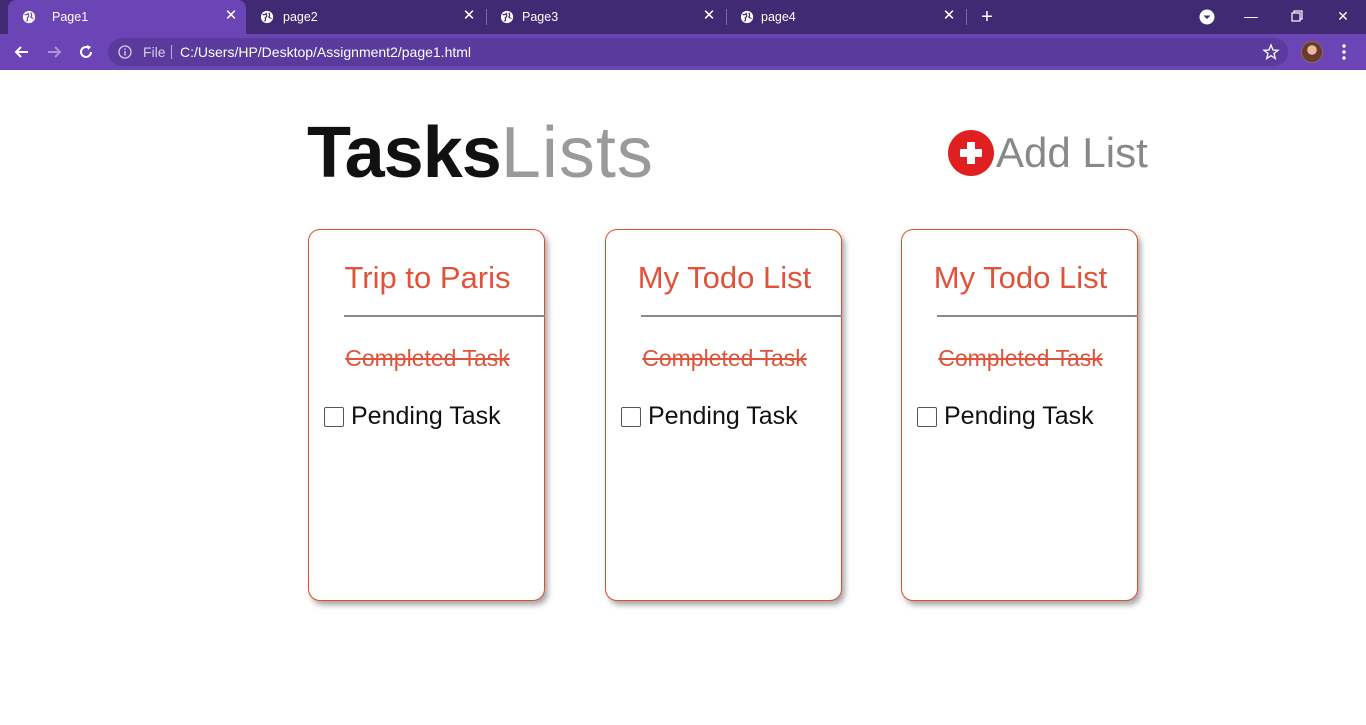  Describe the element at coordinates (966, 17) in the screenshot. I see `tab-separator` at that location.